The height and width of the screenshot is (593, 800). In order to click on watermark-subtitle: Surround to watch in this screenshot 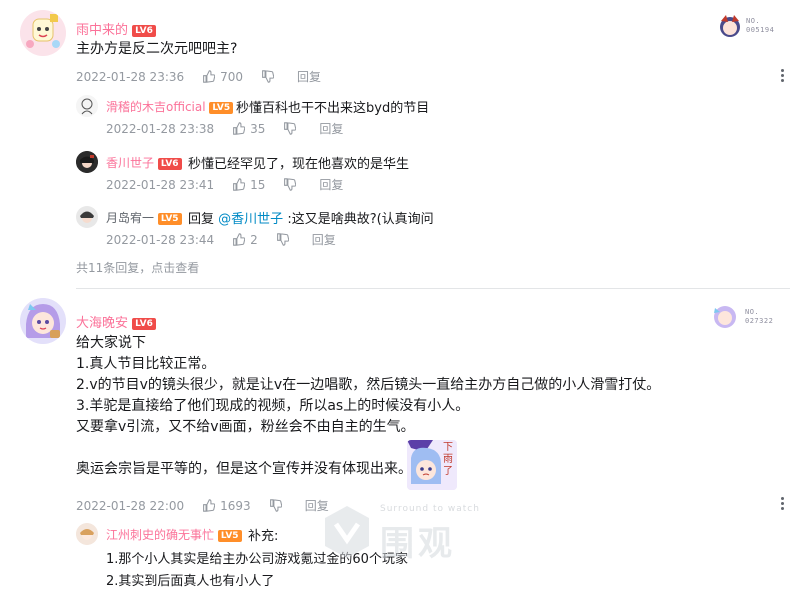, I will do `click(430, 509)`.